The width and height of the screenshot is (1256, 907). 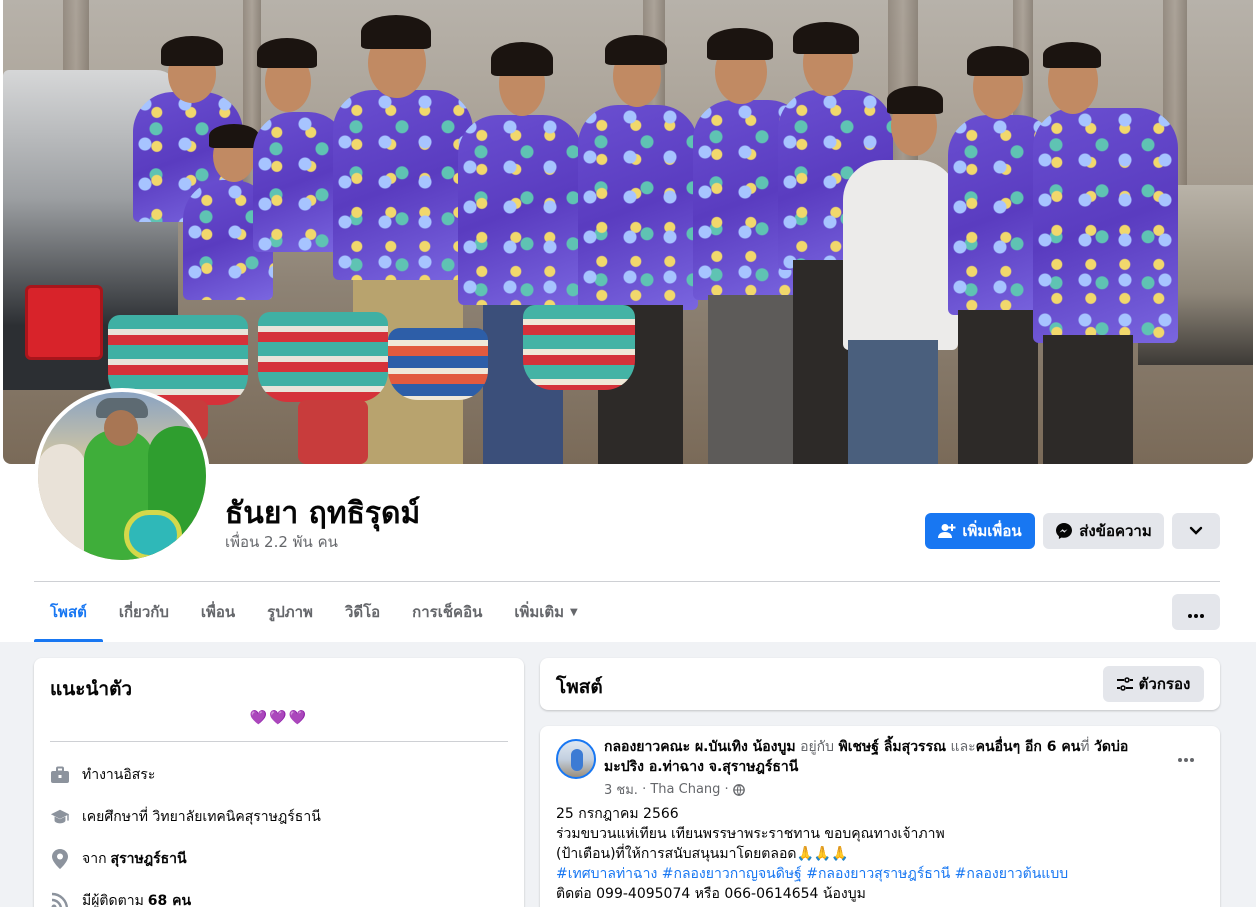 I want to click on more-options-button, so click(x=1196, y=531).